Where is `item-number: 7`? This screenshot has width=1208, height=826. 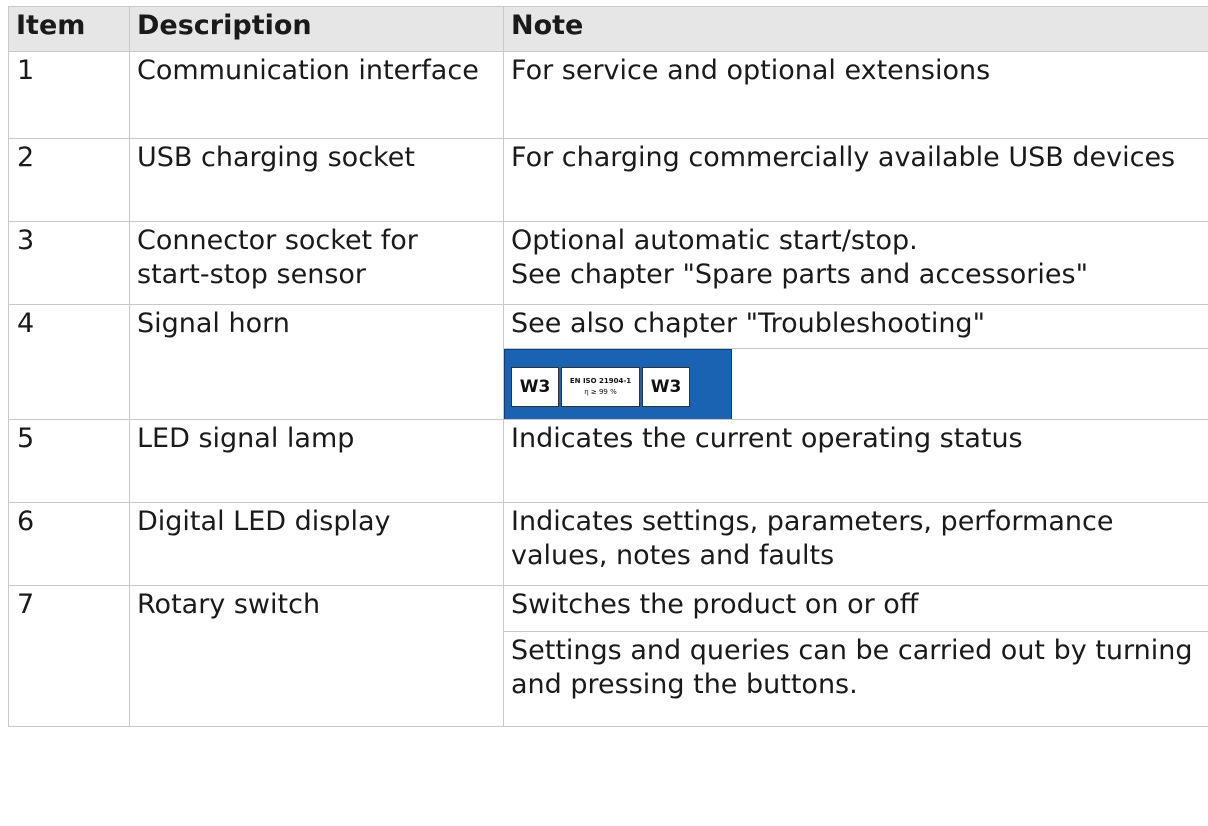
item-number: 7 is located at coordinates (69, 656).